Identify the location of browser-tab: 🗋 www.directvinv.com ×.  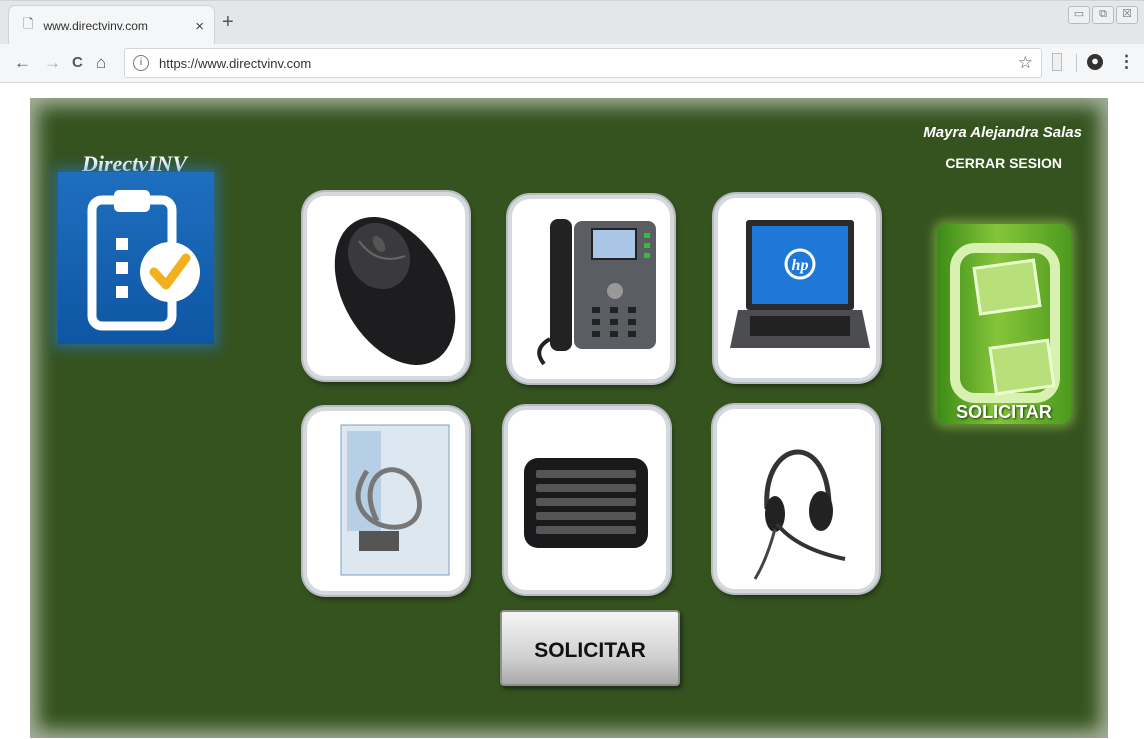
(111, 25).